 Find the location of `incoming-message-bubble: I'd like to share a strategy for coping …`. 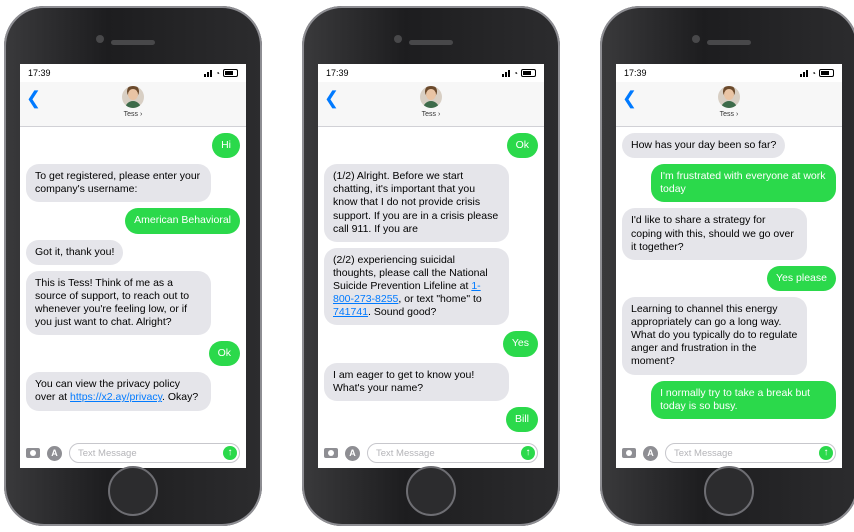

incoming-message-bubble: I'd like to share a strategy for coping … is located at coordinates (714, 234).